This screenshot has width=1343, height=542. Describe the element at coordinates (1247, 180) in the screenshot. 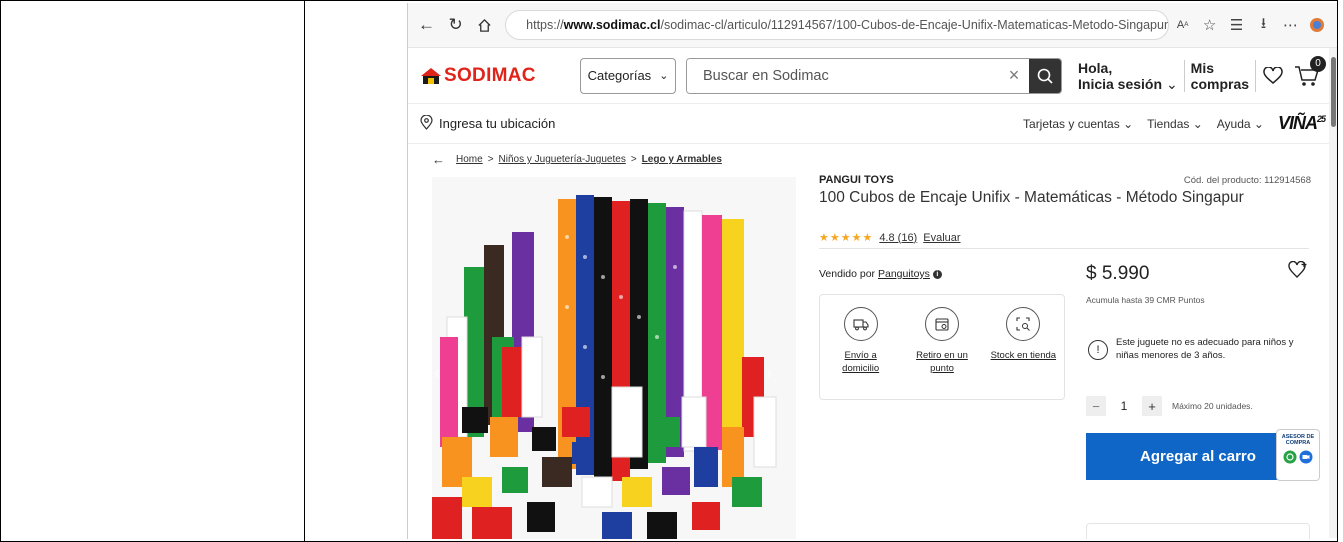

I see `product-sku: Cód. del producto: 112914568` at that location.